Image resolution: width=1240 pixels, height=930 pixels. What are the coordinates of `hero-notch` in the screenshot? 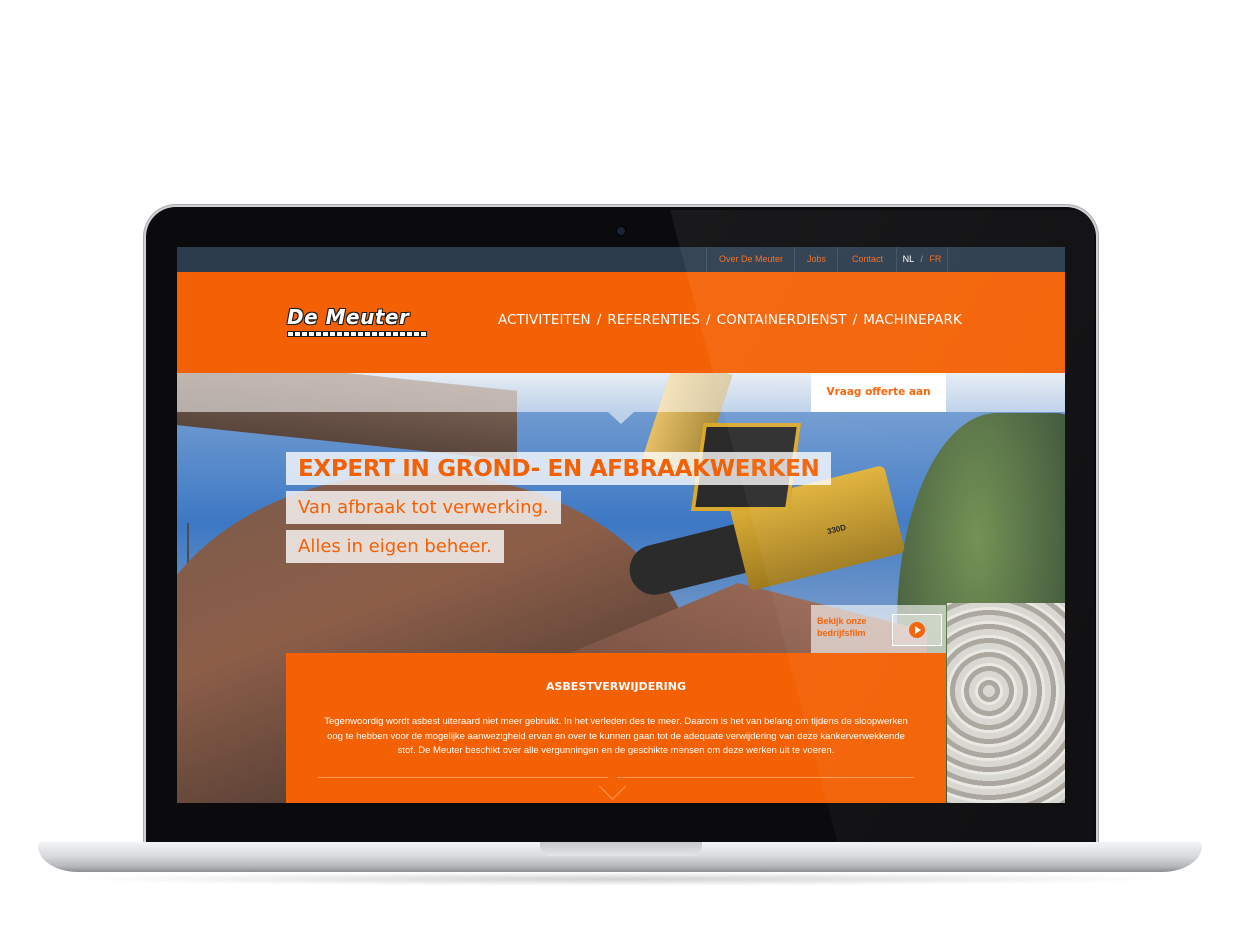 It's located at (621, 418).